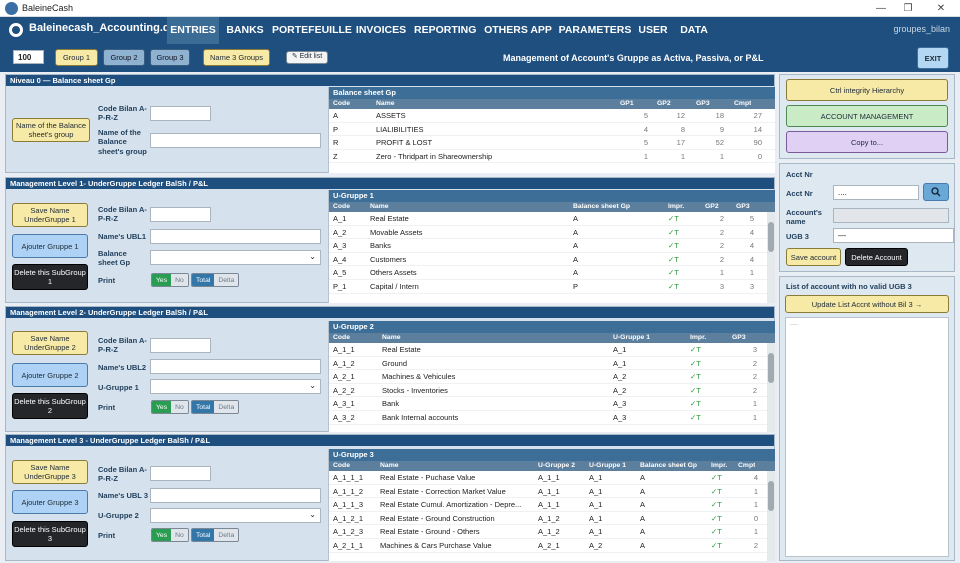  Describe the element at coordinates (340, 286) in the screenshot. I see `table-cell: P_1` at that location.